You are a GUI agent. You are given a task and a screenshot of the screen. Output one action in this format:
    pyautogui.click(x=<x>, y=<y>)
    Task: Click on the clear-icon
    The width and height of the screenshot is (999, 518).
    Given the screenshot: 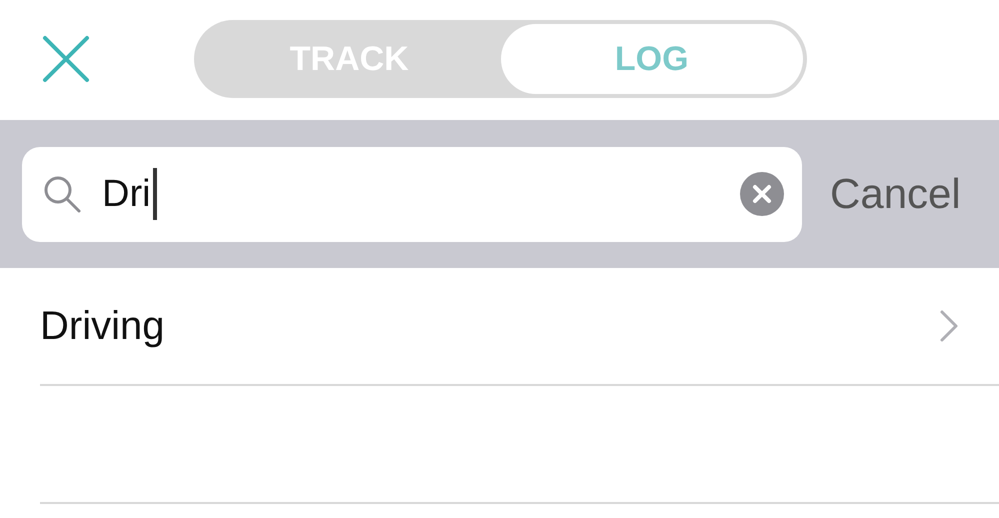 What is the action you would take?
    pyautogui.click(x=762, y=194)
    